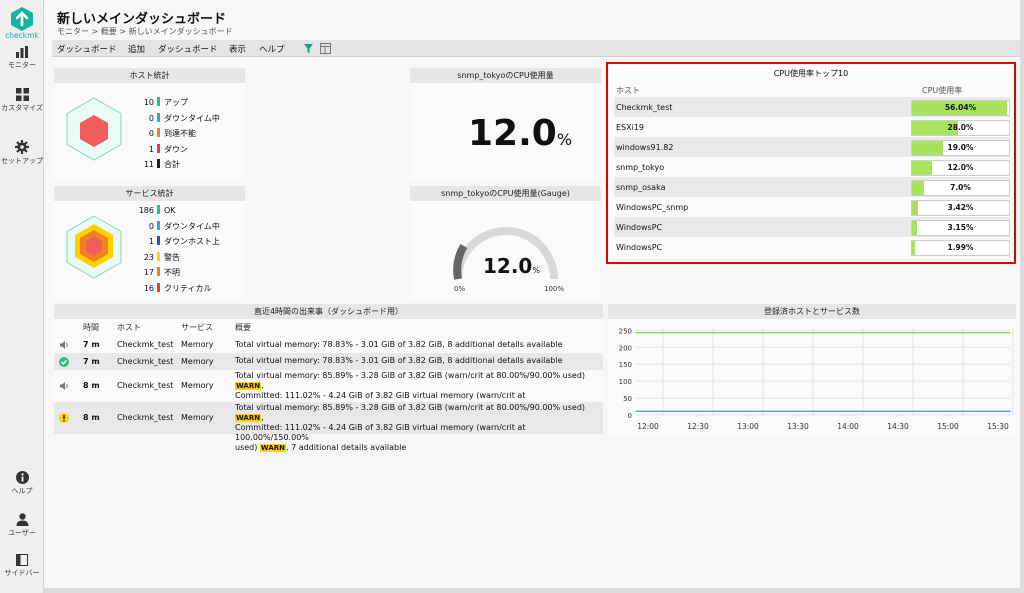 The image size is (1024, 593). I want to click on top10-row: WindowsPC_snmp 3.42%, so click(812, 207).